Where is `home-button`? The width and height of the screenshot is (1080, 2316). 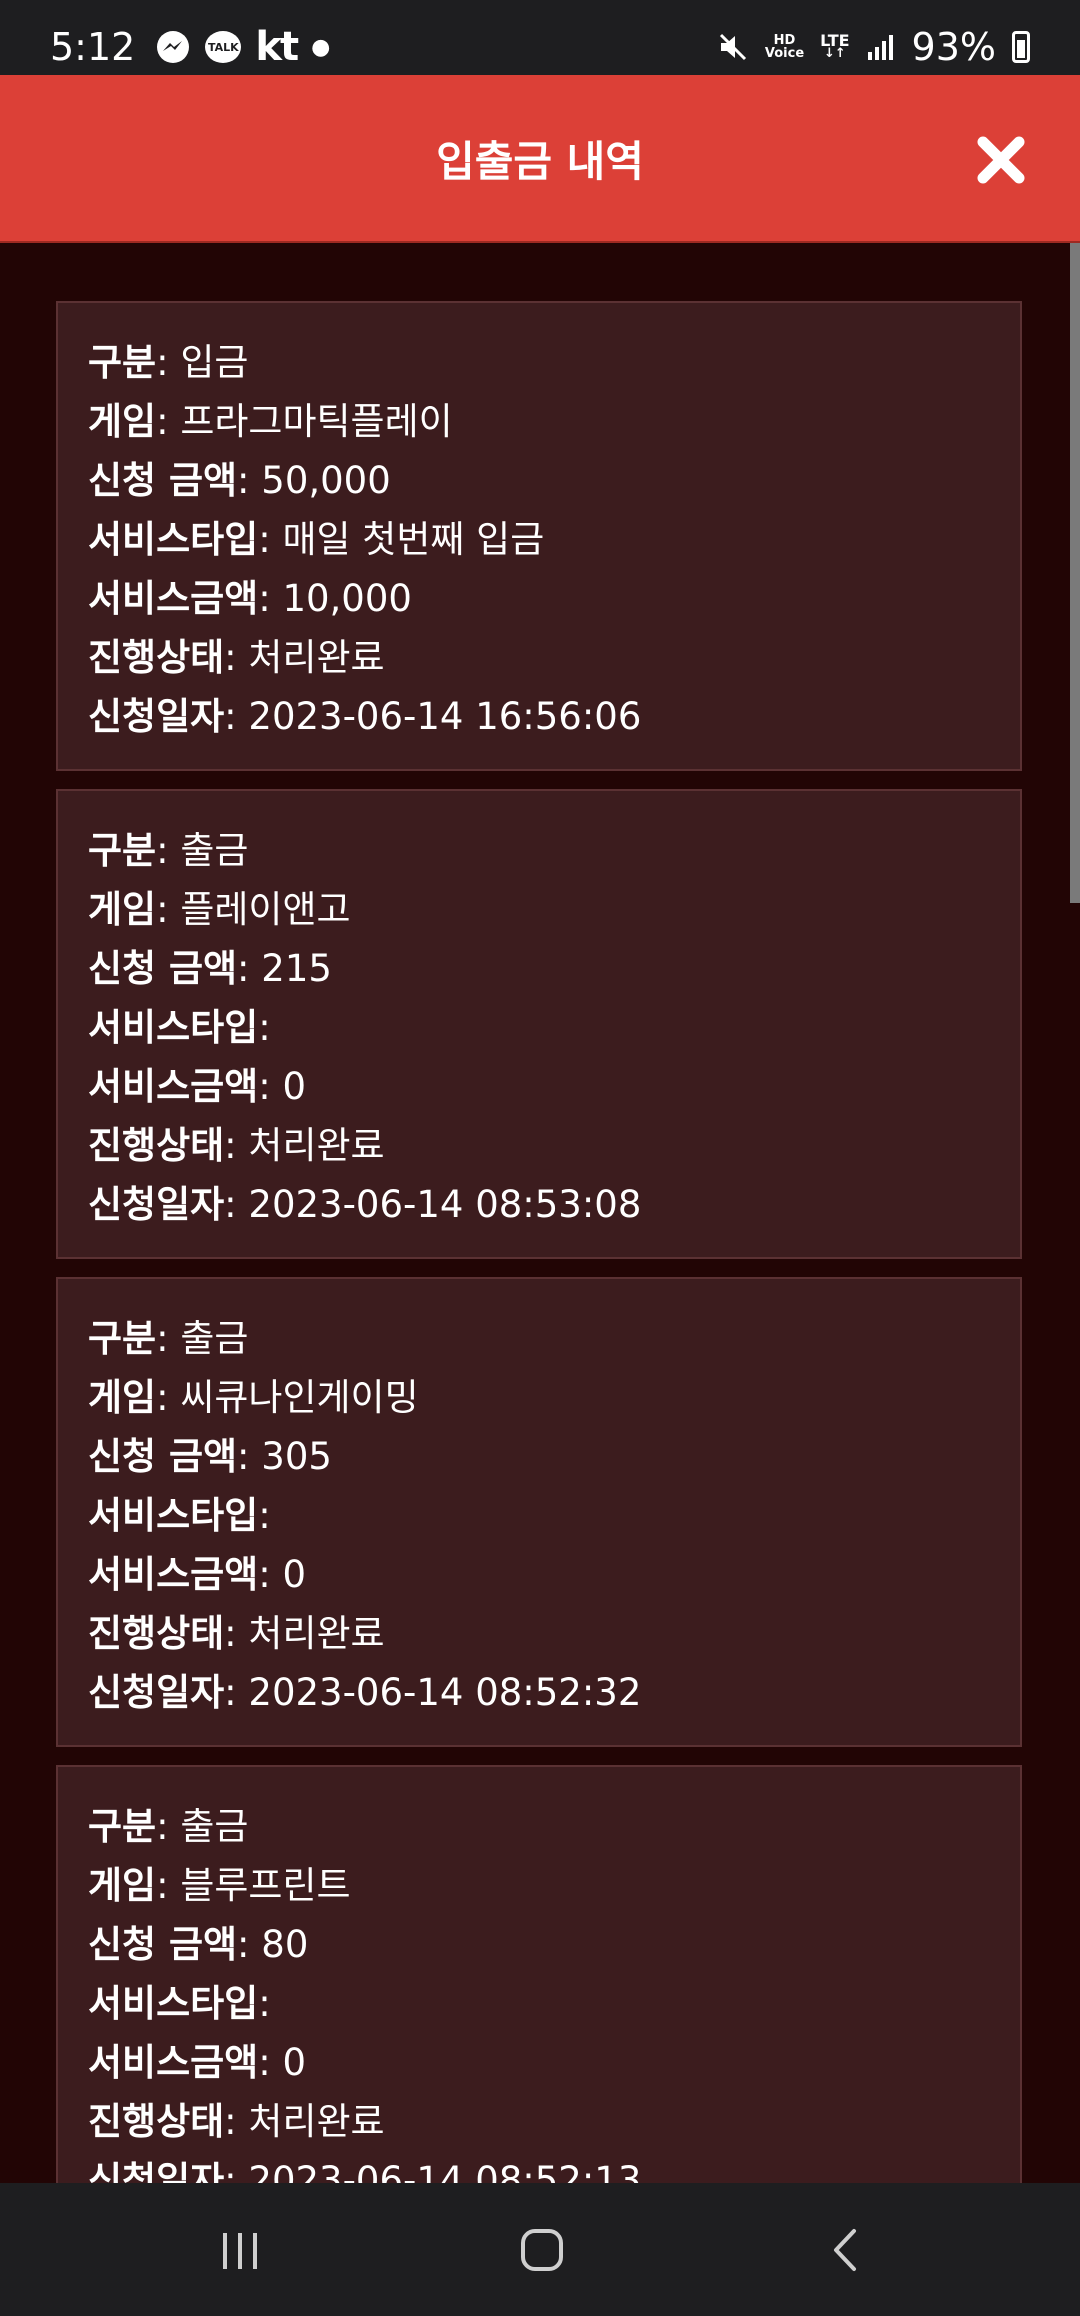
home-button is located at coordinates (542, 2250).